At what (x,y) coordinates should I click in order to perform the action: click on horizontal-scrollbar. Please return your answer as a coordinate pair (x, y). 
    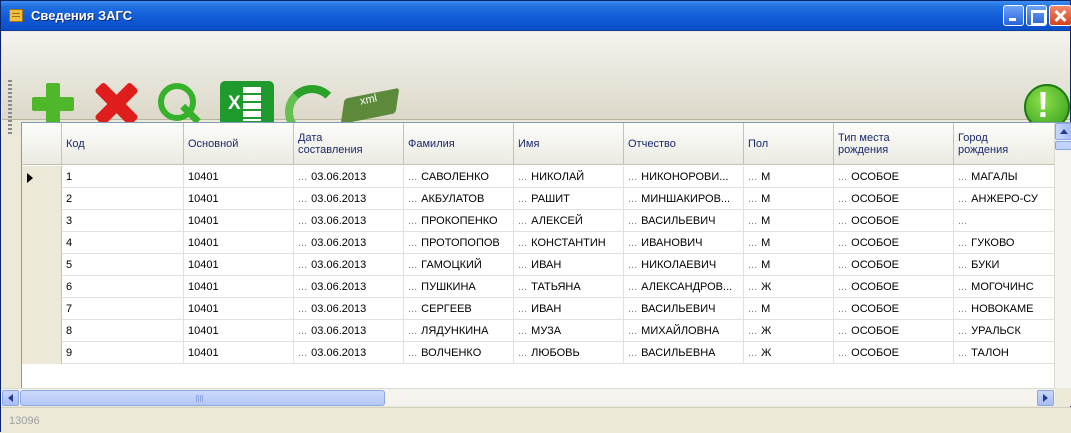
    Looking at the image, I should click on (536, 397).